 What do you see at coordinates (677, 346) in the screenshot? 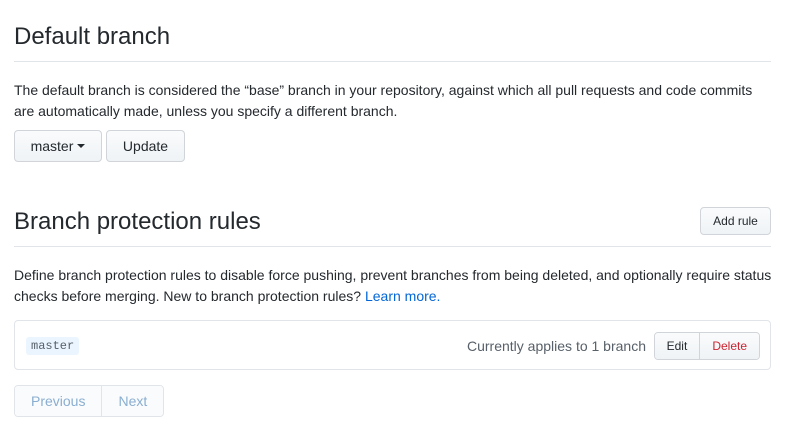
I see `edit-rule-button: Edit` at bounding box center [677, 346].